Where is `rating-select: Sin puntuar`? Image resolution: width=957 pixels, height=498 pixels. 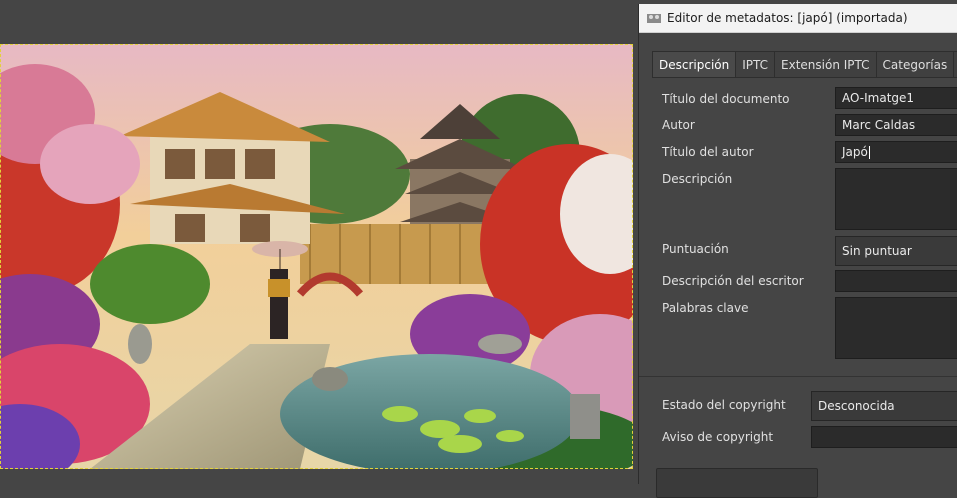
rating-select: Sin puntuar is located at coordinates (896, 251).